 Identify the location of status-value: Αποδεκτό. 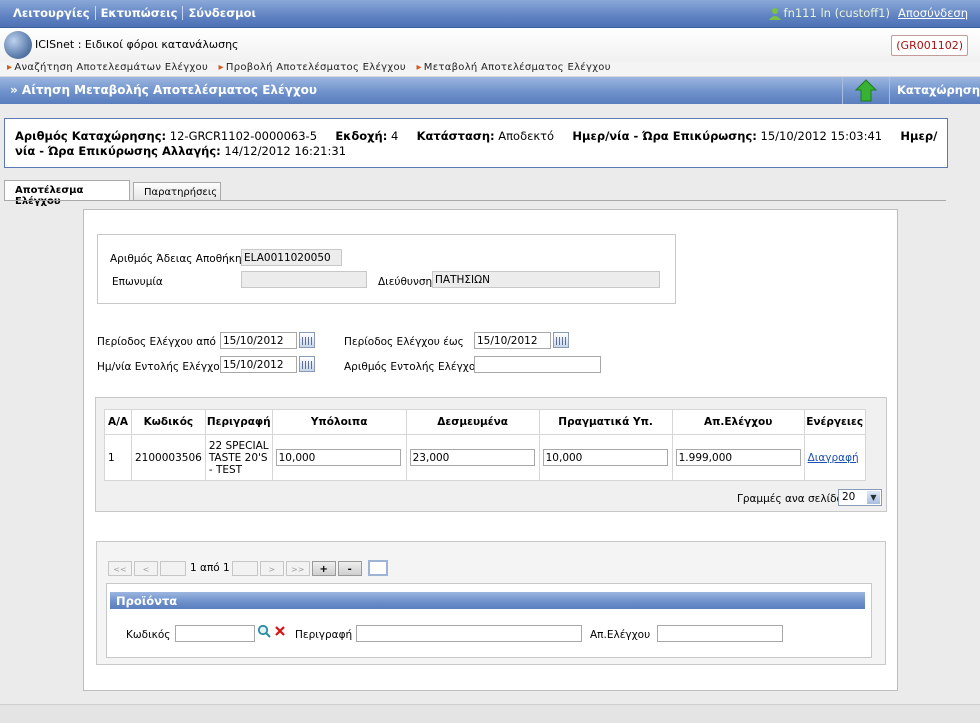
(526, 136).